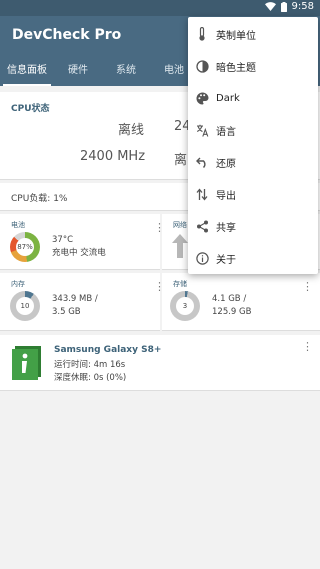 Image resolution: width=320 pixels, height=569 pixels. What do you see at coordinates (27, 71) in the screenshot?
I see `tab-dashboard: 信息面板` at bounding box center [27, 71].